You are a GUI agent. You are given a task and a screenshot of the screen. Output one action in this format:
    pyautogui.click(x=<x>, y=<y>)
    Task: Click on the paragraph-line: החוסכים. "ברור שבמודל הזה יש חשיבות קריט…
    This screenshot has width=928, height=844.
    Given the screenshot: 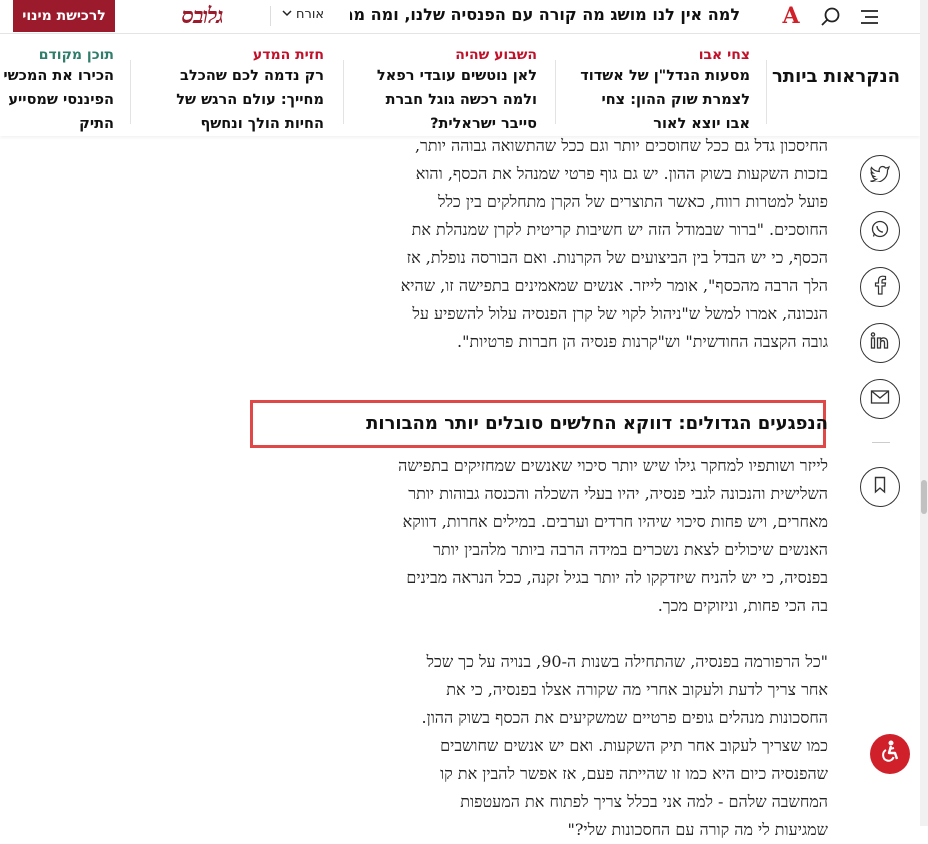 What is the action you would take?
    pyautogui.click(x=619, y=229)
    